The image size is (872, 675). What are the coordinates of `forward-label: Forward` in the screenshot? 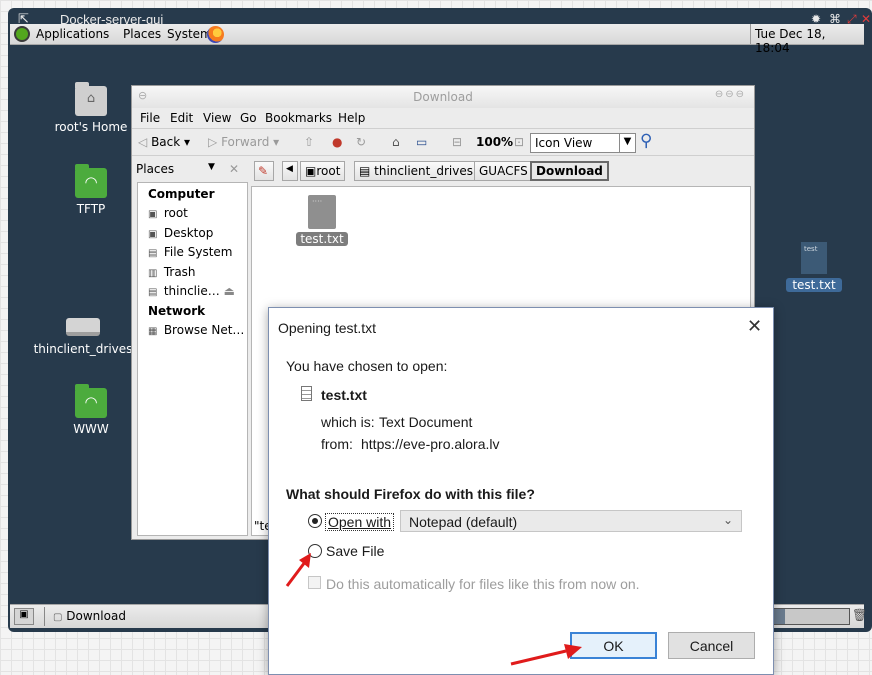 It's located at (245, 142).